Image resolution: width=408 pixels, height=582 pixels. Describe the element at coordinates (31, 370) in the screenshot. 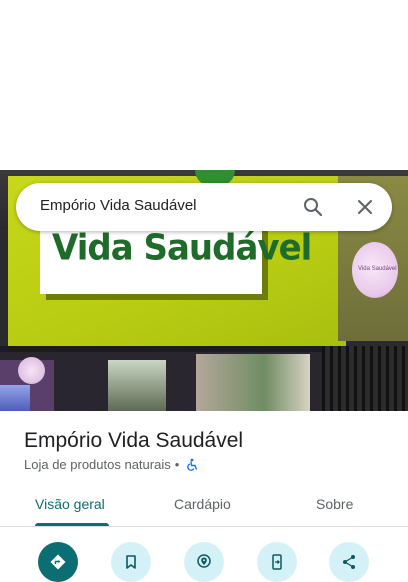

I see `small-round-sign` at that location.